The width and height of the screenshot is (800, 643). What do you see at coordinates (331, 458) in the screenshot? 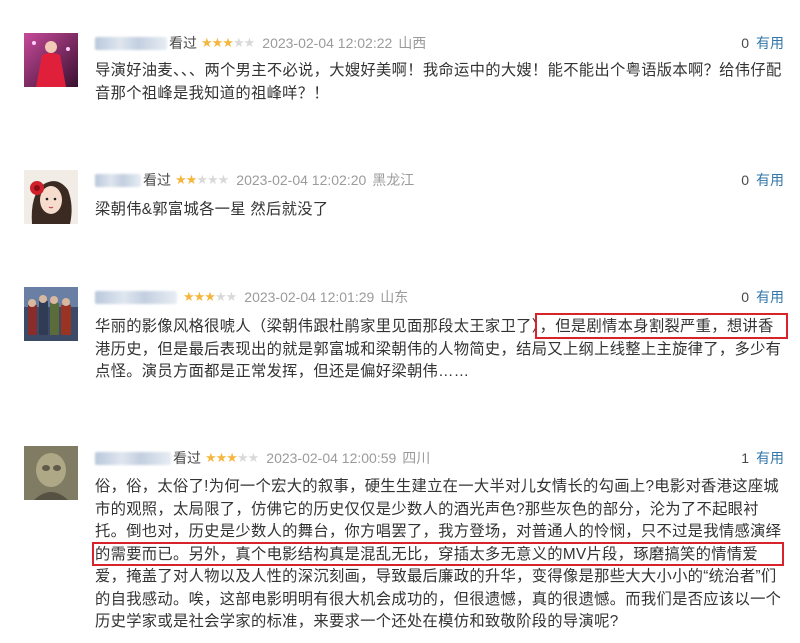
I see `review-time: 2023-02-04 12:00:59` at bounding box center [331, 458].